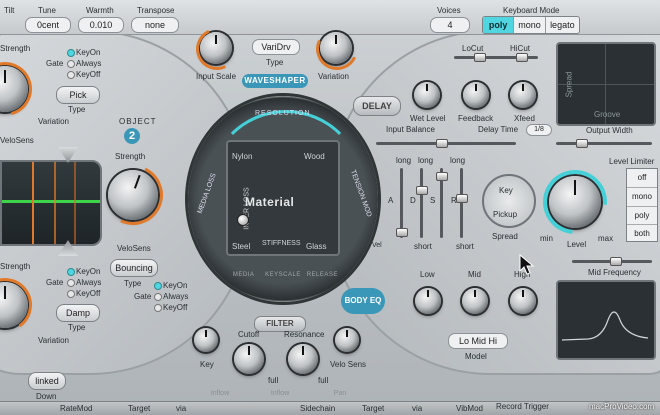 Image resolution: width=660 pixels, height=415 pixels. Describe the element at coordinates (89, 282) in the screenshot. I see `gate-always-3: Always` at that location.